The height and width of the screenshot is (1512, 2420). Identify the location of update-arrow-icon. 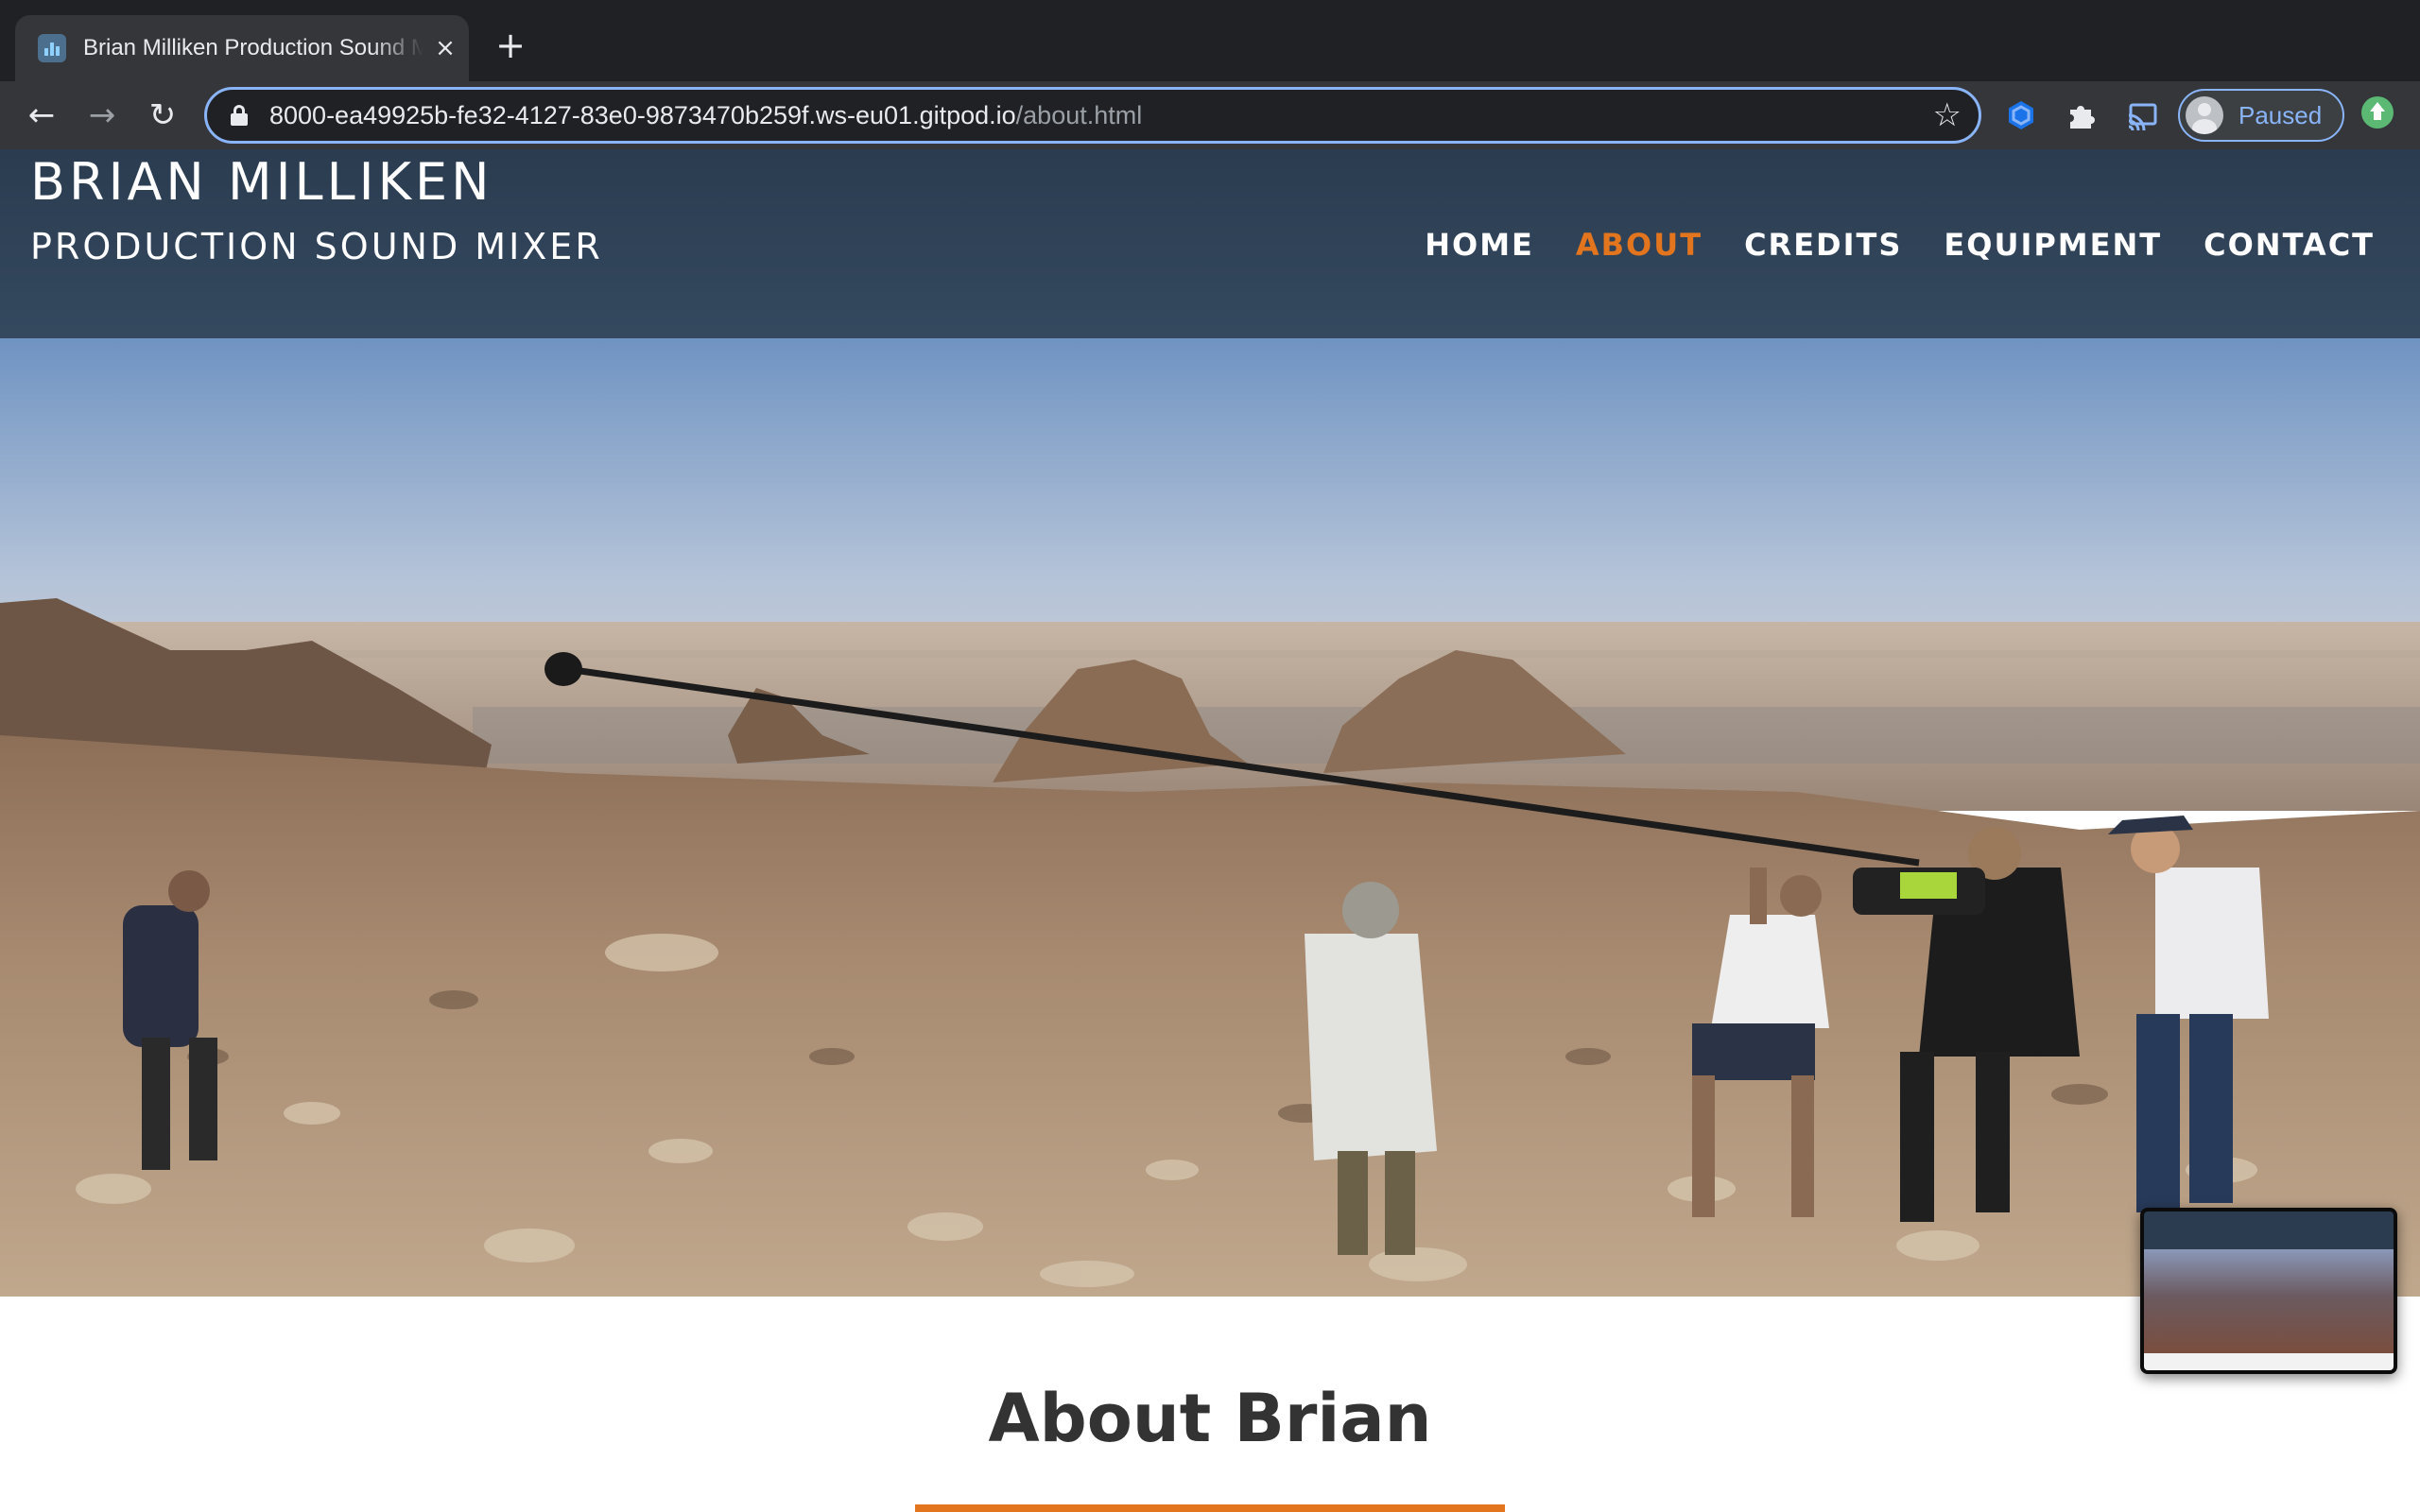
(2377, 112).